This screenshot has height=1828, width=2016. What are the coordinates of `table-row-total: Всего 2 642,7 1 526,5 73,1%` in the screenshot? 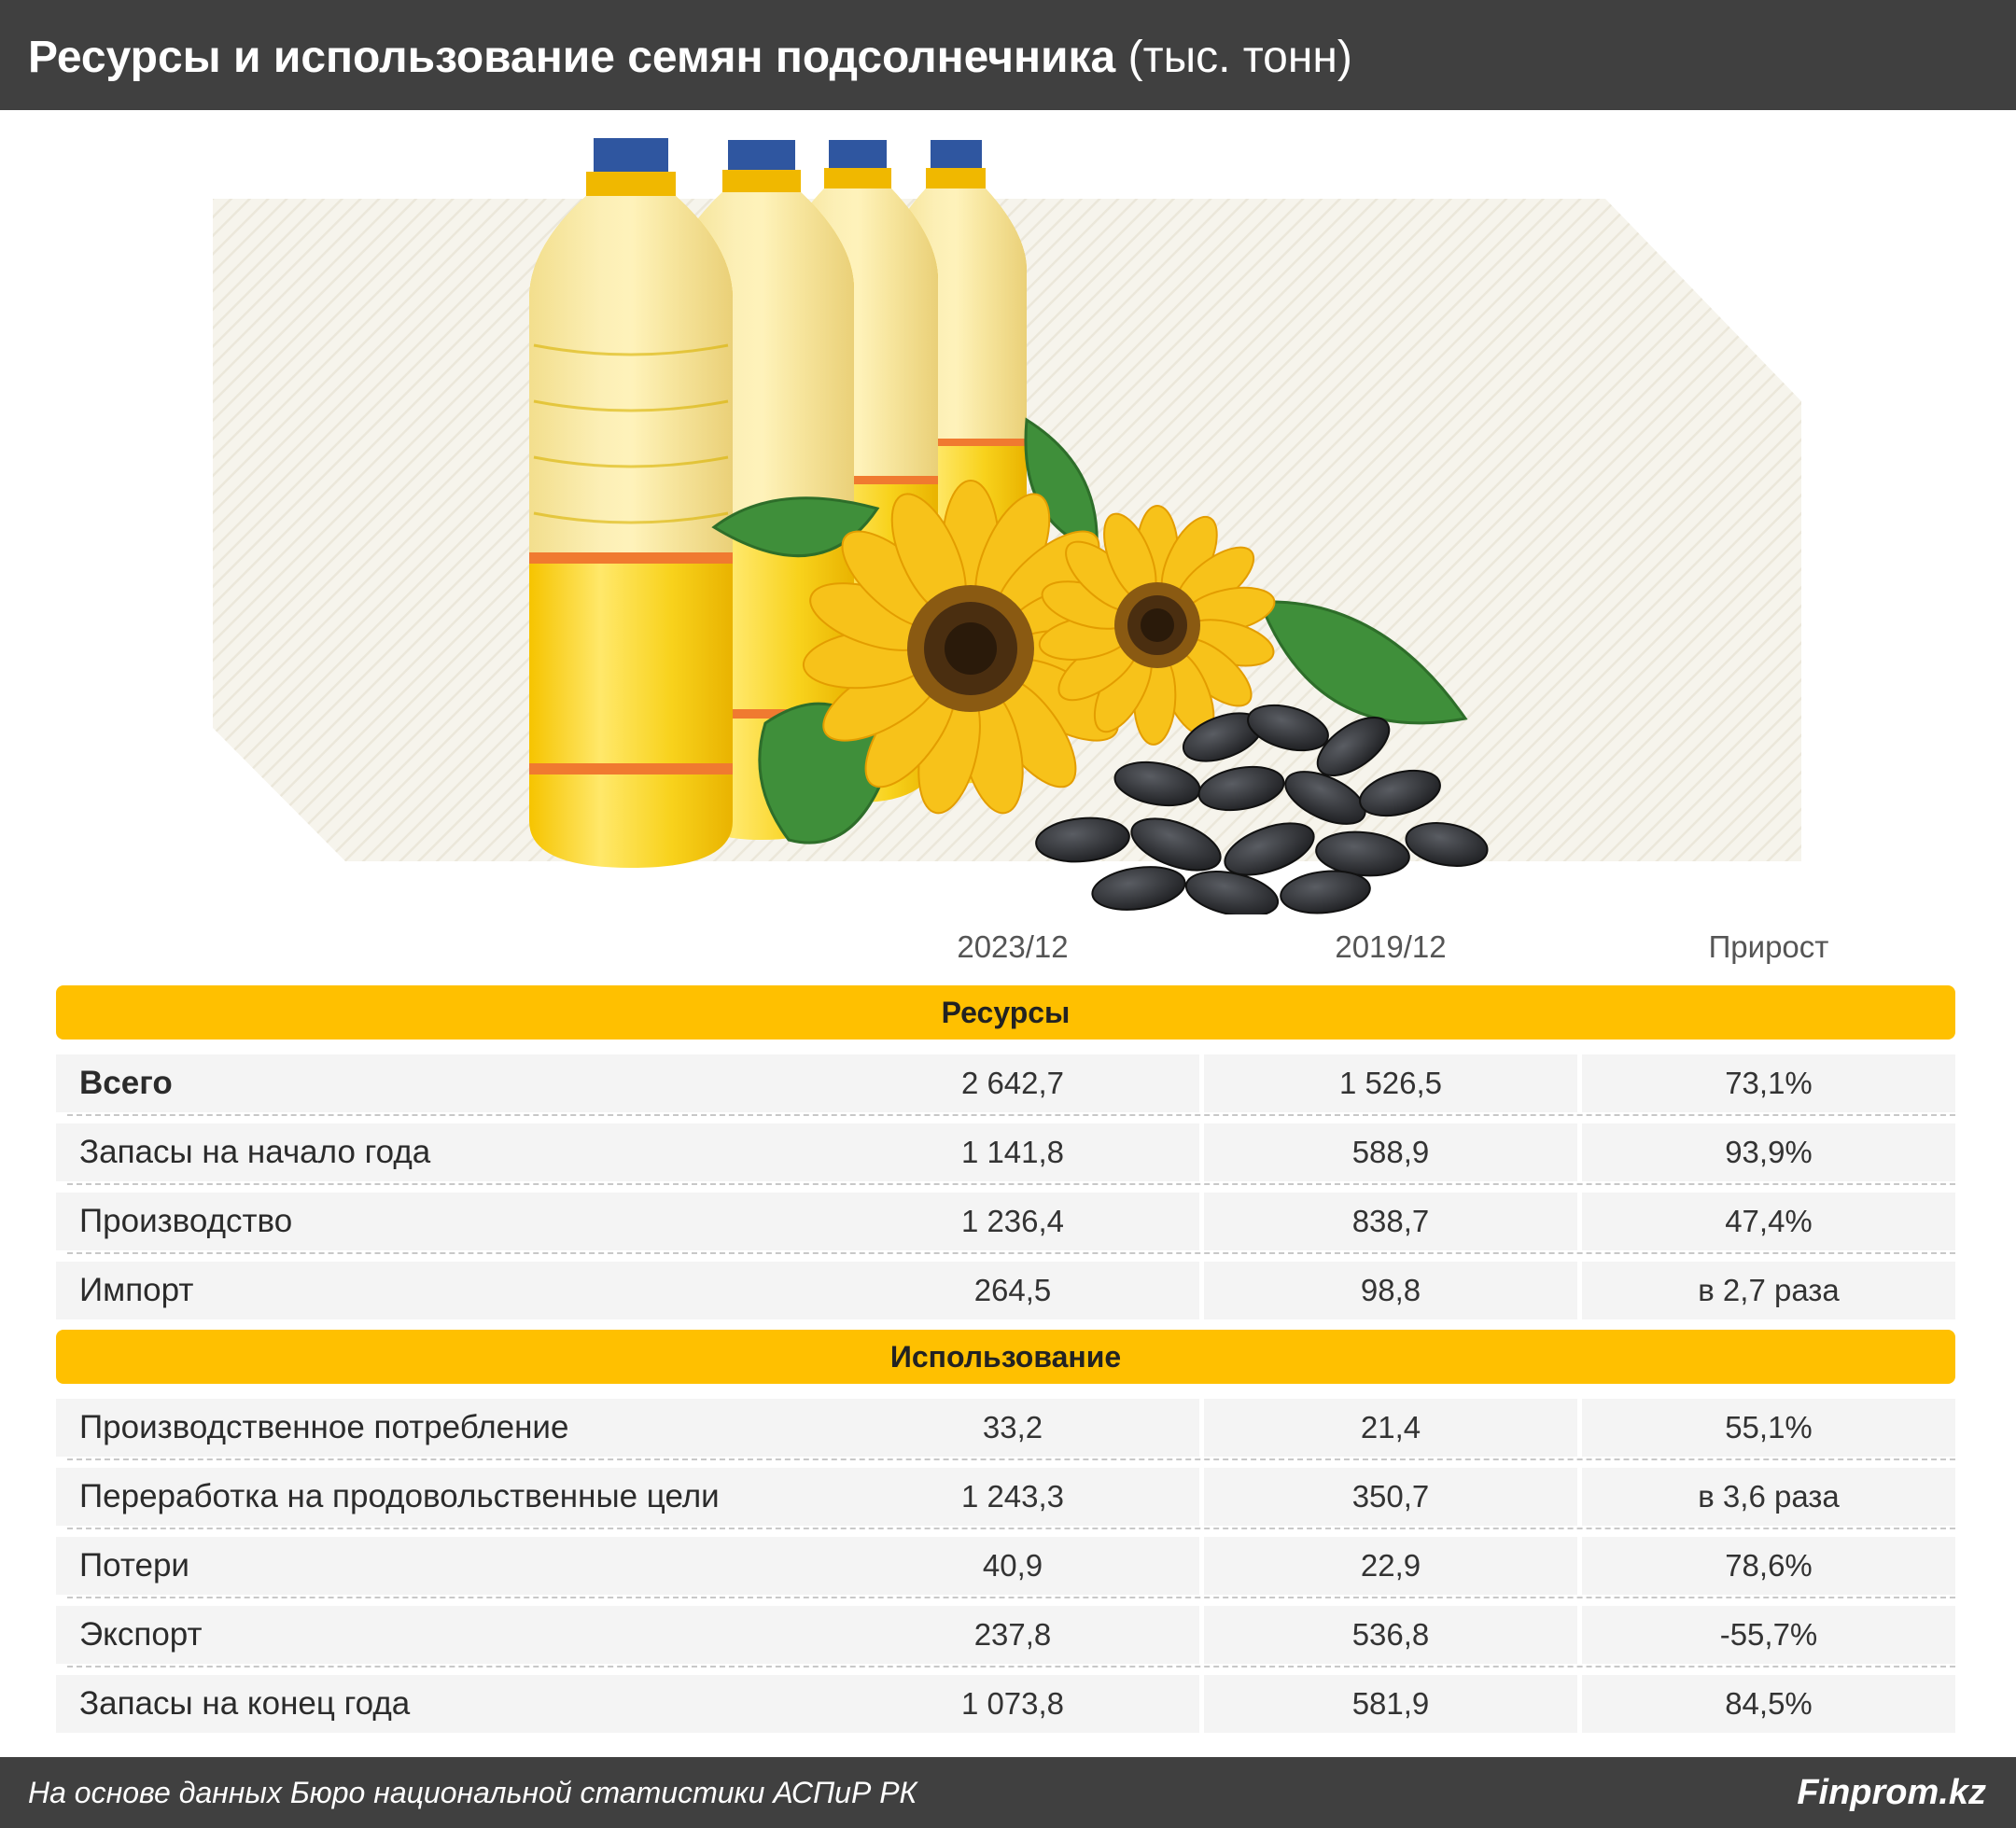 It's located at (1005, 1085).